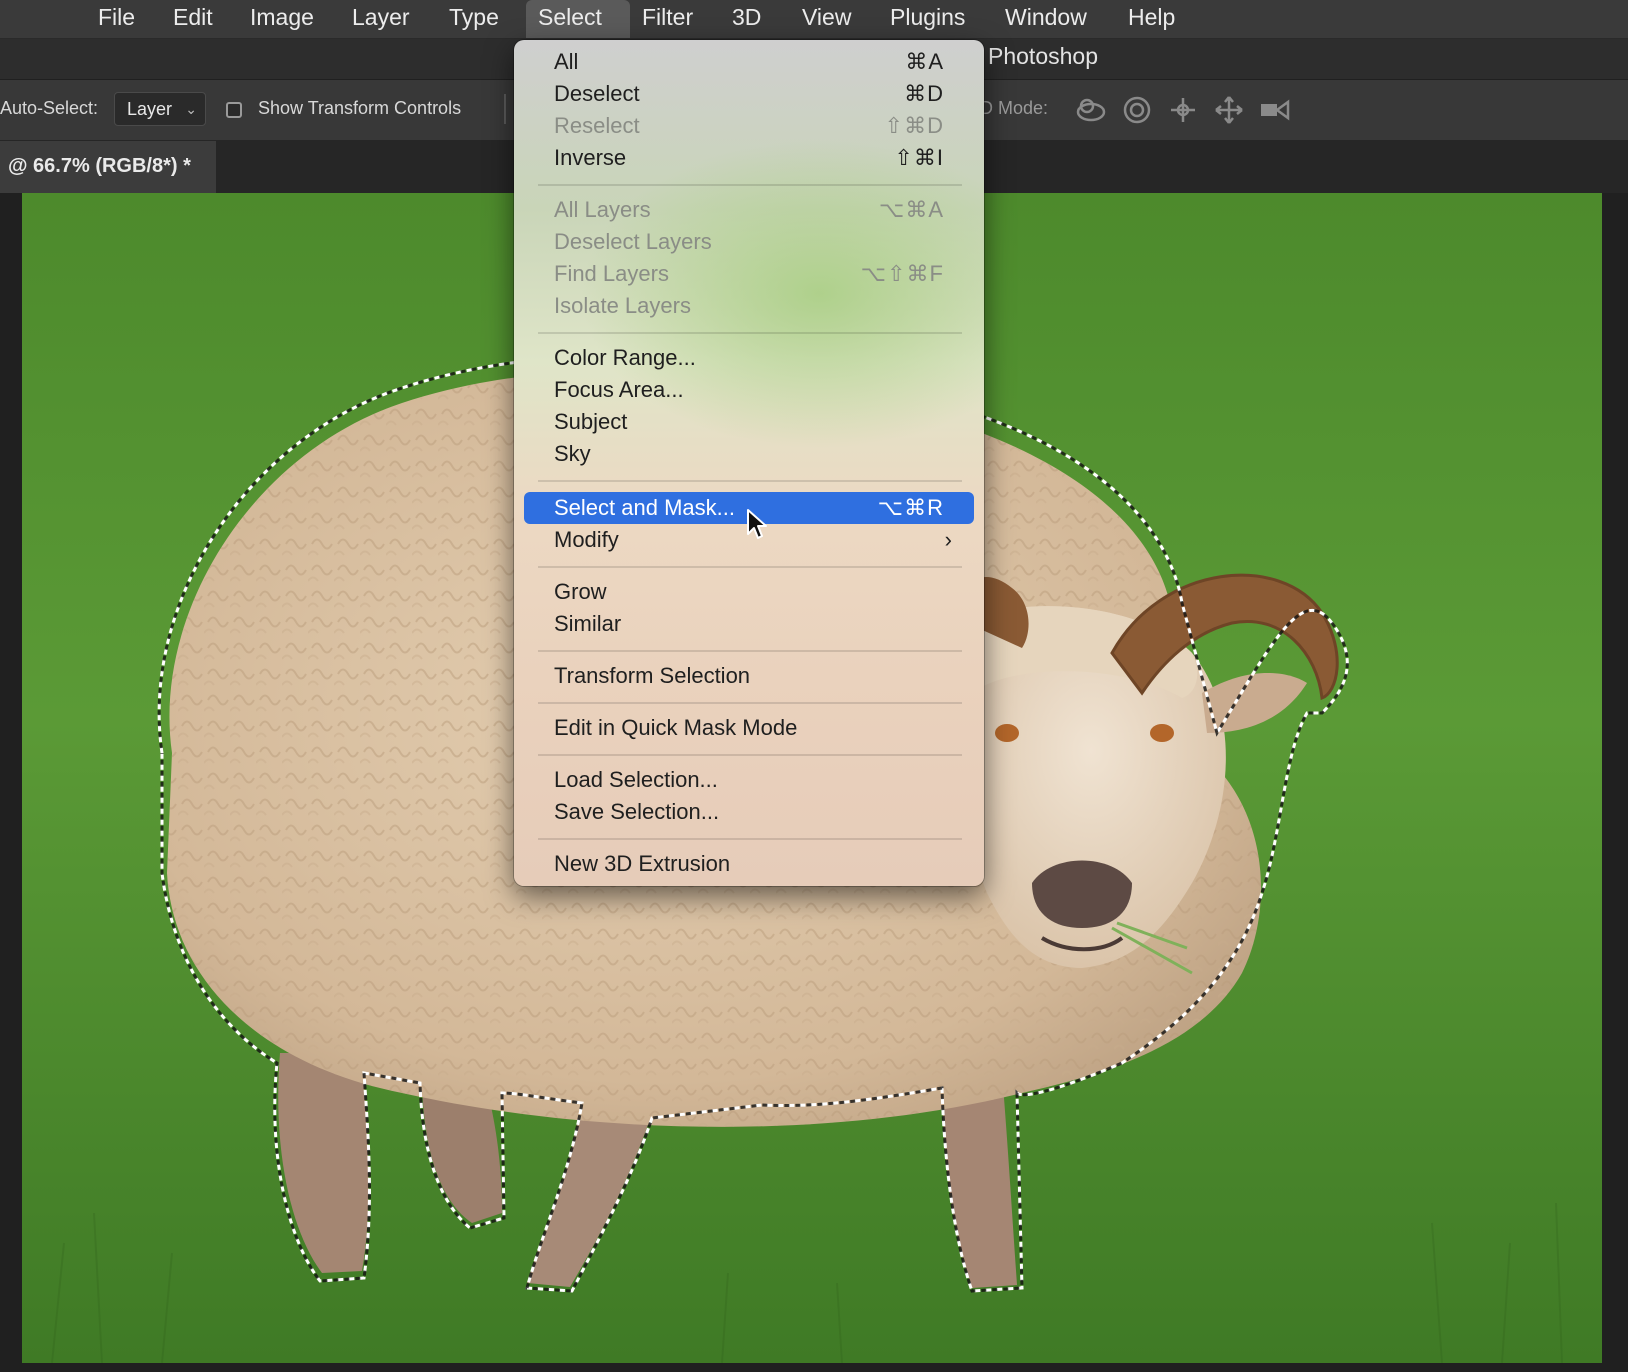 The width and height of the screenshot is (1628, 1372). Describe the element at coordinates (1151, 19) in the screenshot. I see `menu-help: Help` at that location.